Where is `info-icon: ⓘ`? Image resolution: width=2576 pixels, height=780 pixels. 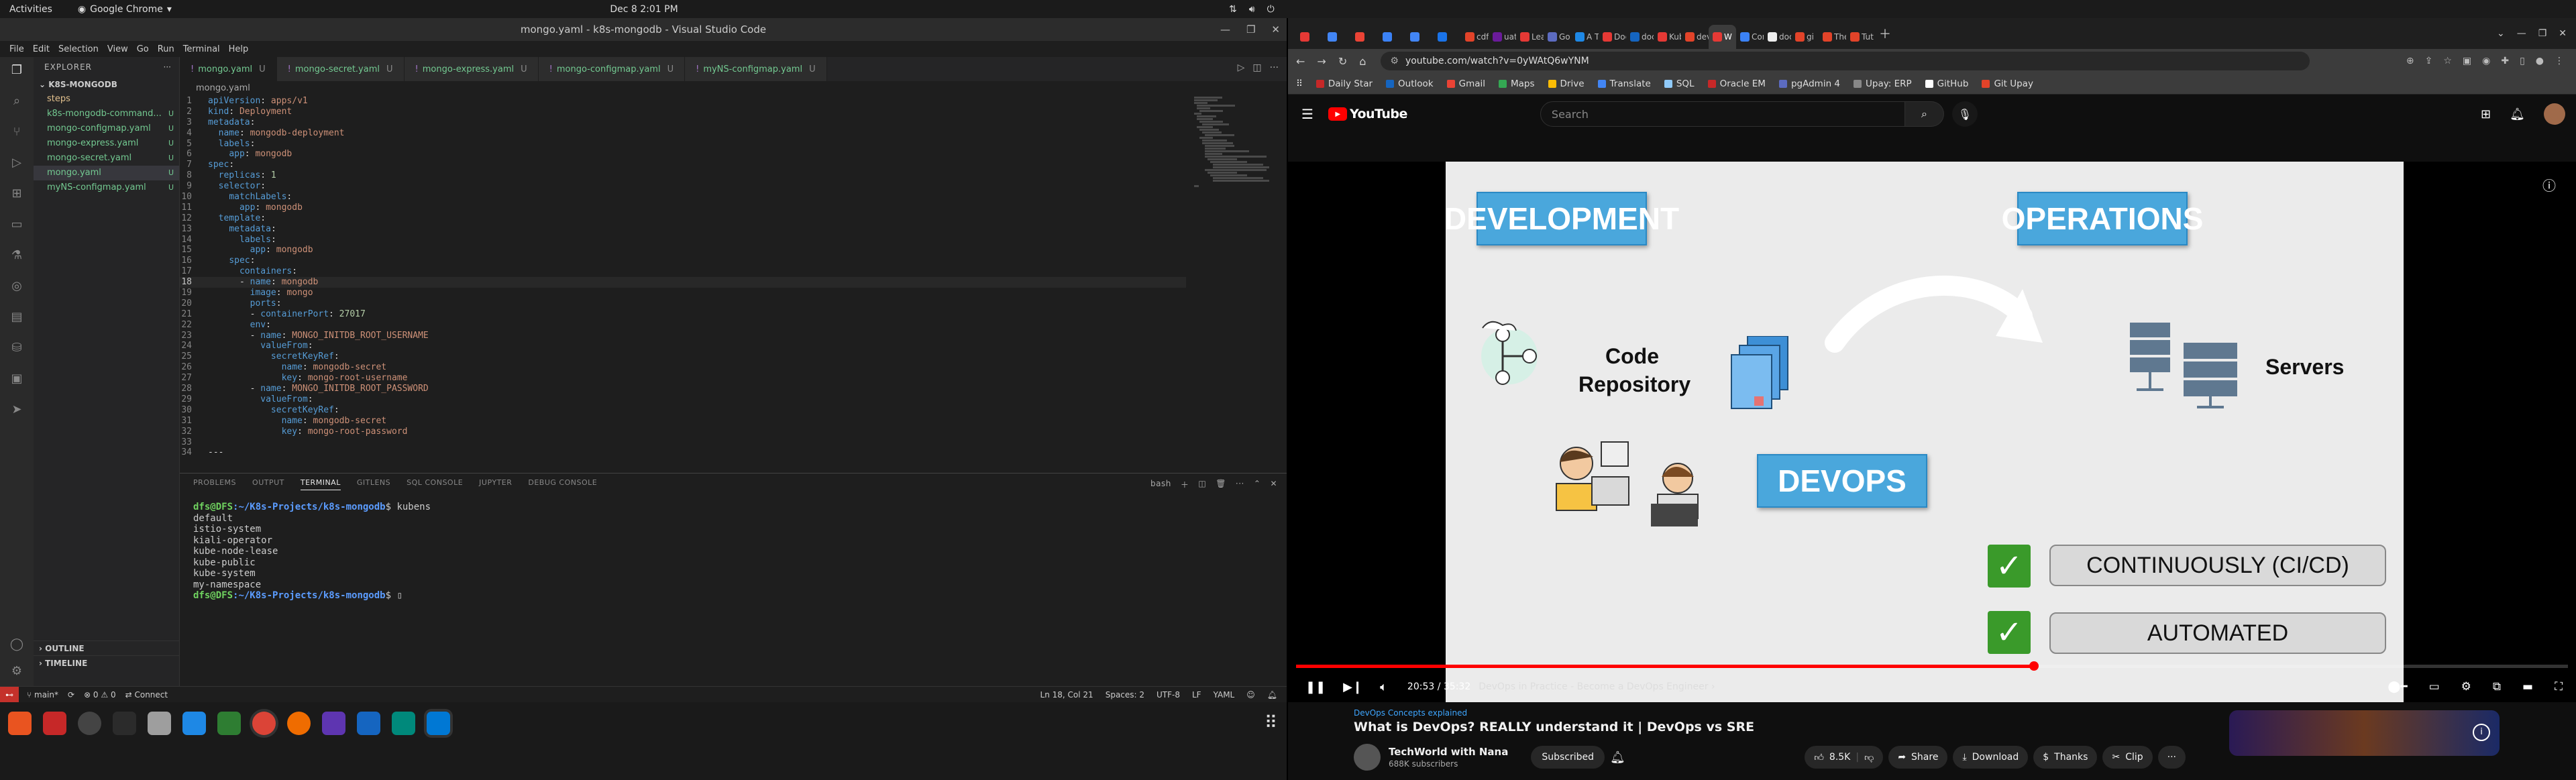
info-icon: ⓘ is located at coordinates (2549, 184).